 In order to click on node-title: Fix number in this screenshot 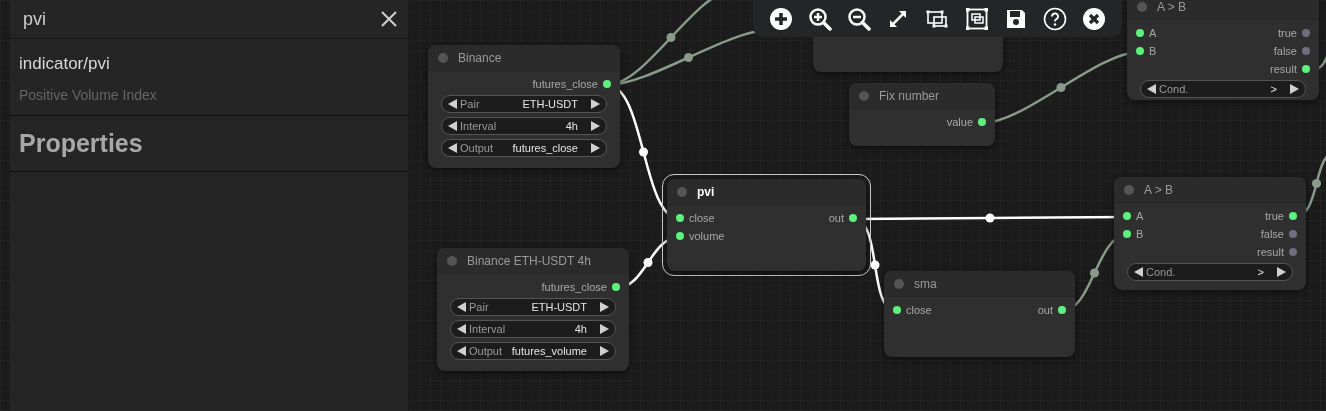, I will do `click(909, 96)`.